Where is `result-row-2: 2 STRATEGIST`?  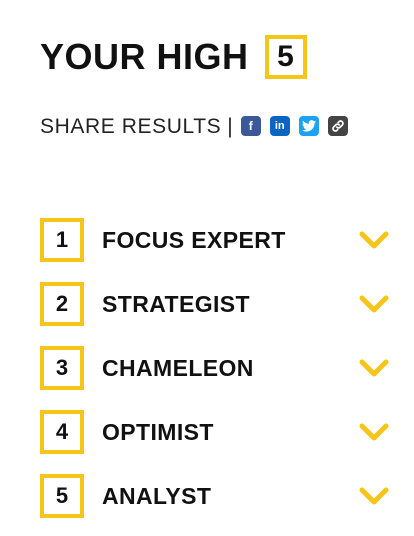 result-row-2: 2 STRATEGIST is located at coordinates (217, 304).